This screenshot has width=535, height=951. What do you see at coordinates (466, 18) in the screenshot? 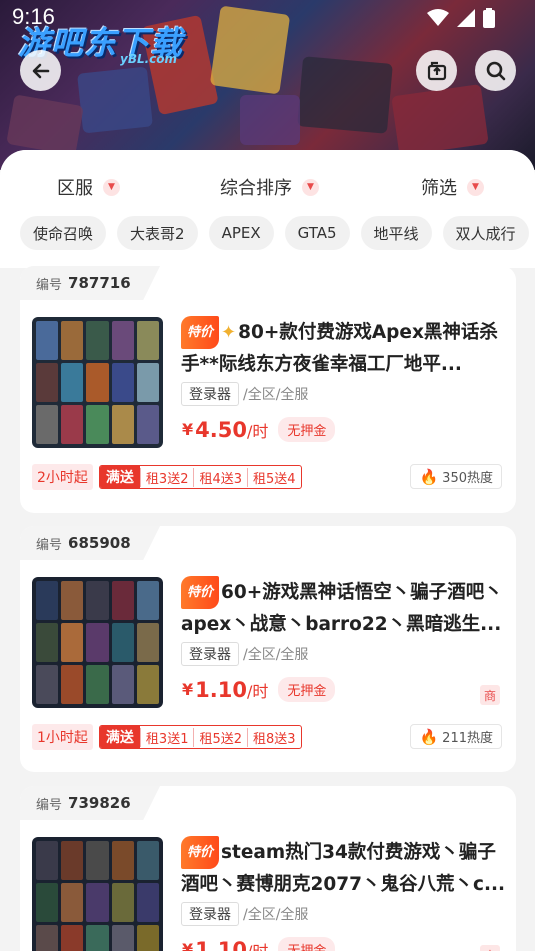
I see `signal-icon` at bounding box center [466, 18].